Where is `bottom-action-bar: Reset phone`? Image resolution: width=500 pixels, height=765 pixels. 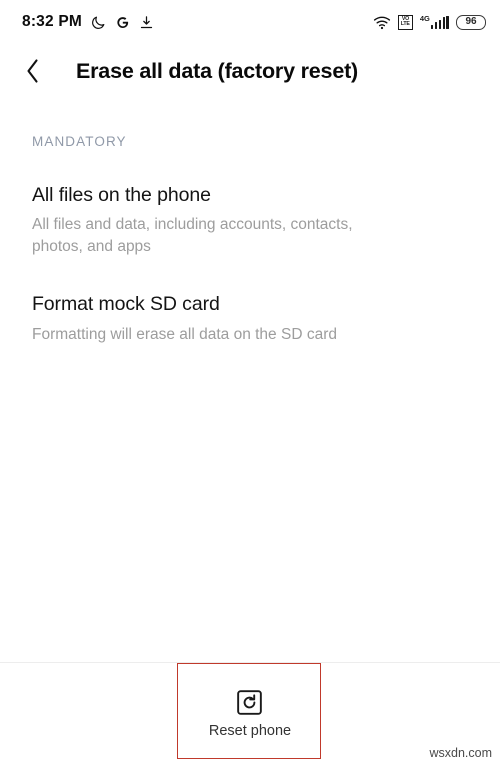
bottom-action-bar: Reset phone is located at coordinates (250, 713).